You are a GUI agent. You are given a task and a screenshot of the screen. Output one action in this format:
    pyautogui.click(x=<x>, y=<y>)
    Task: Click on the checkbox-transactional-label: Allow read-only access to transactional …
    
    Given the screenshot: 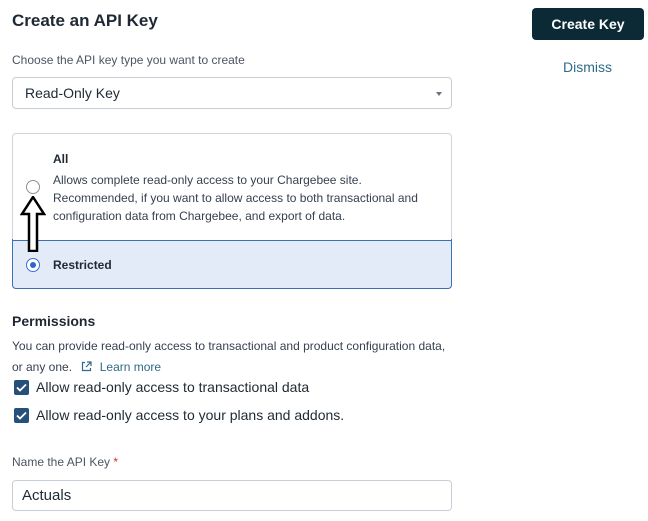 What is the action you would take?
    pyautogui.click(x=173, y=387)
    